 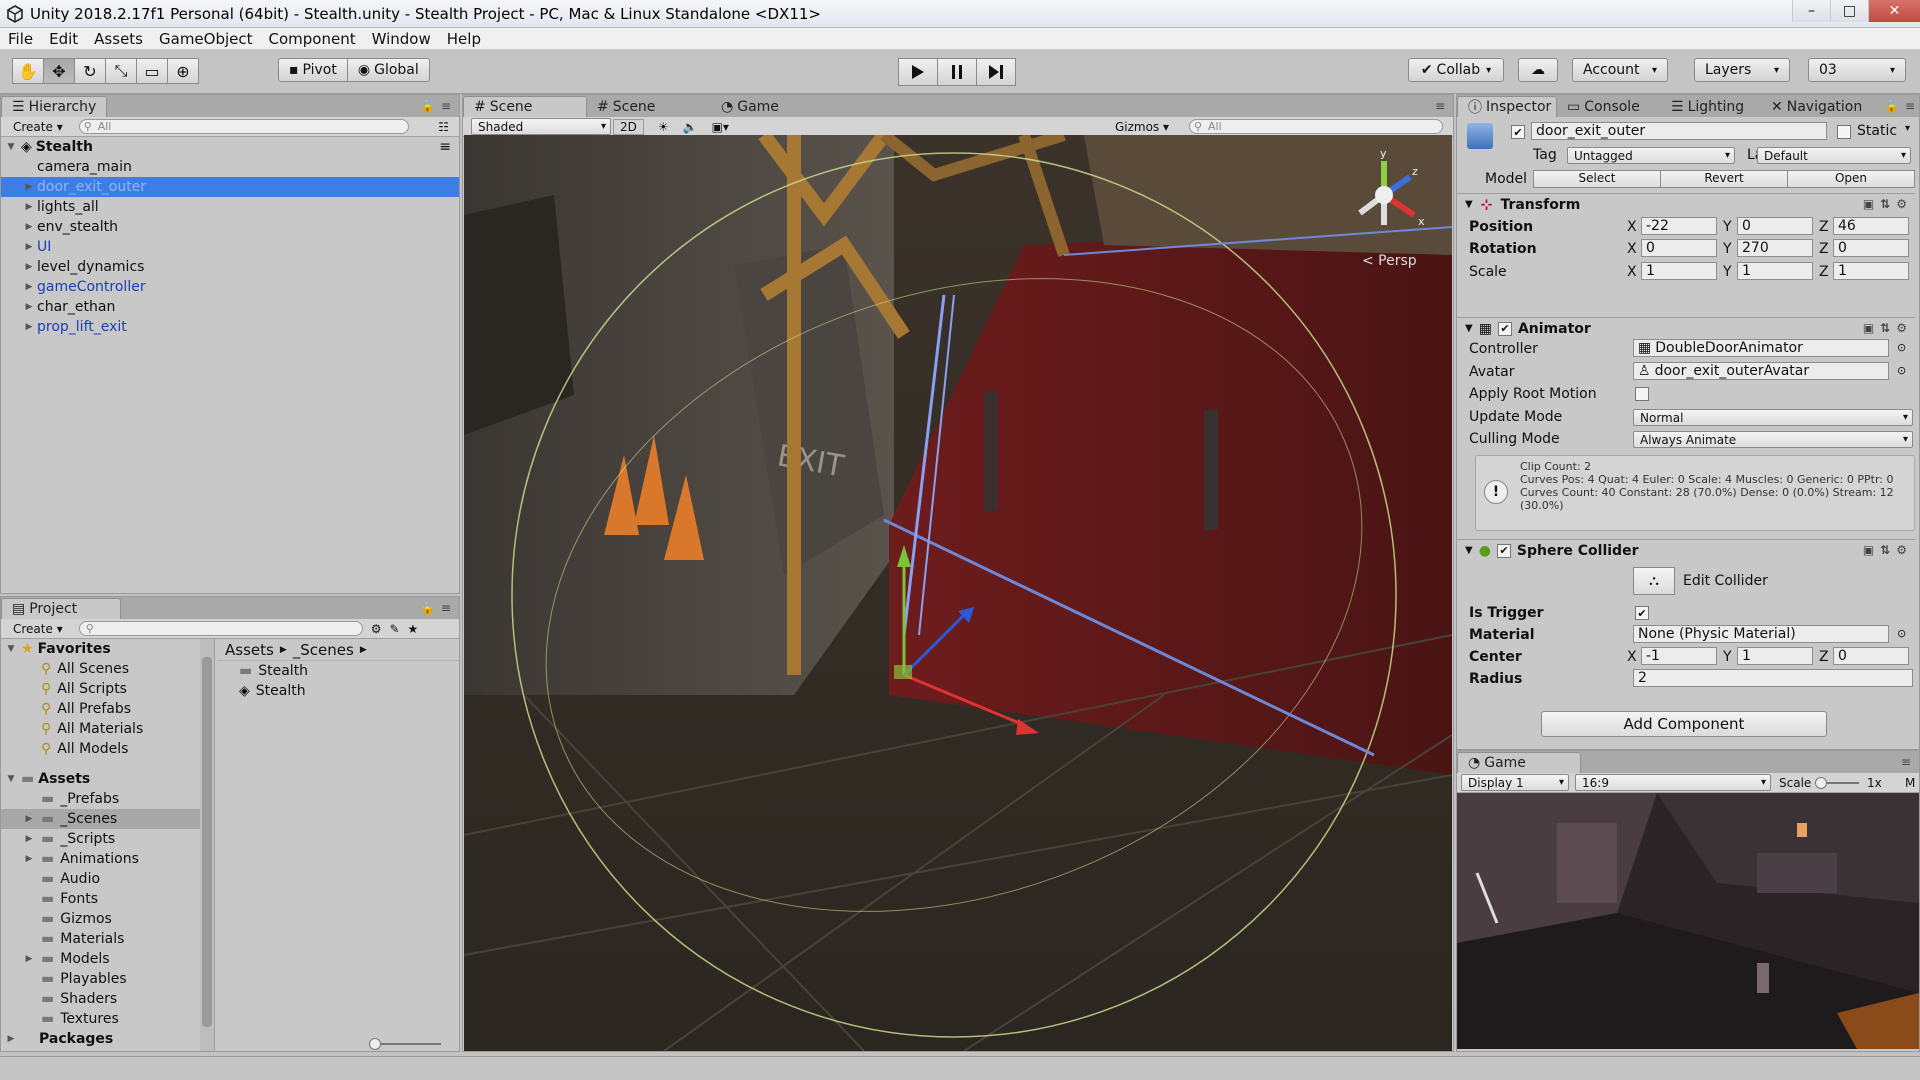 I want to click on material-field: None (Physic Material), so click(x=1761, y=634).